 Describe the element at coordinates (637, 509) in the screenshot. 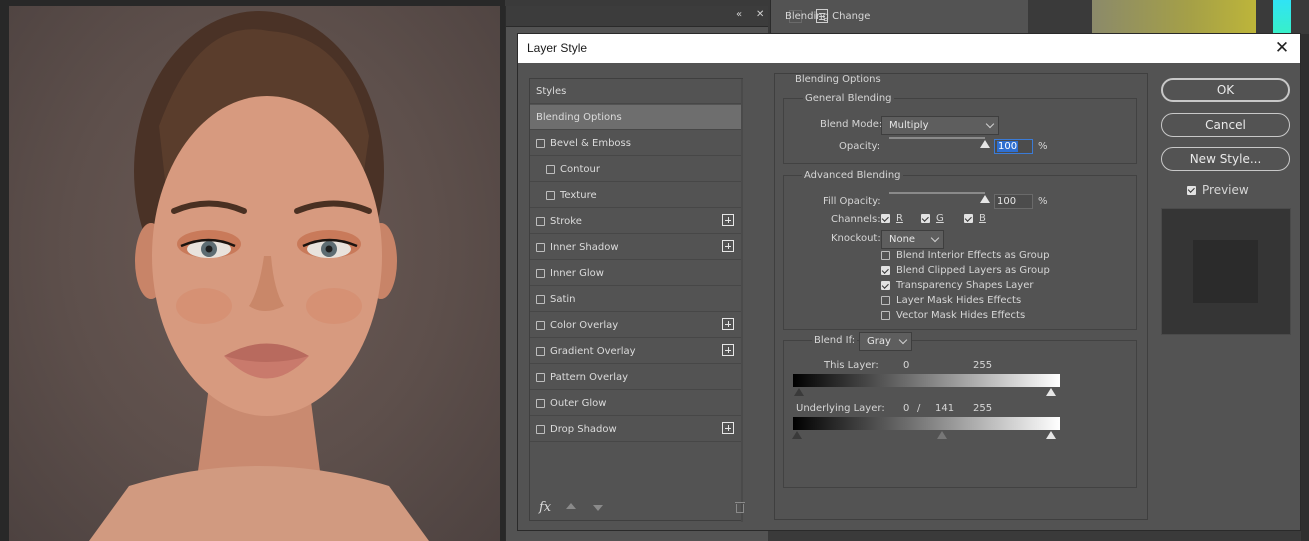

I see `styles-list-footer: fx` at that location.